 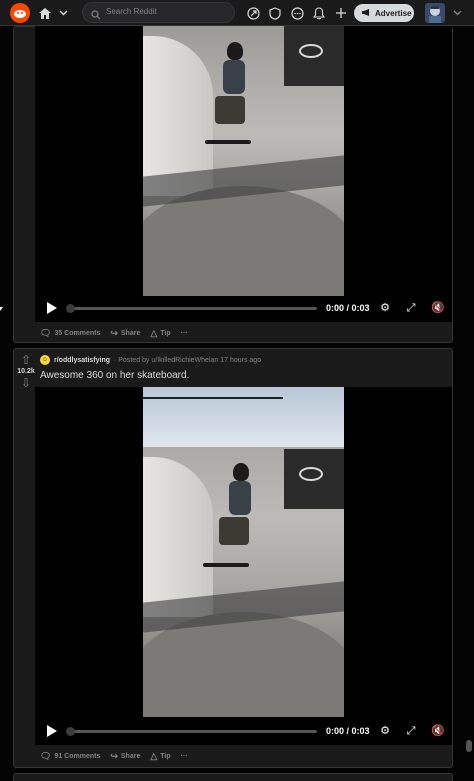 I want to click on next-post-card, so click(x=233, y=777).